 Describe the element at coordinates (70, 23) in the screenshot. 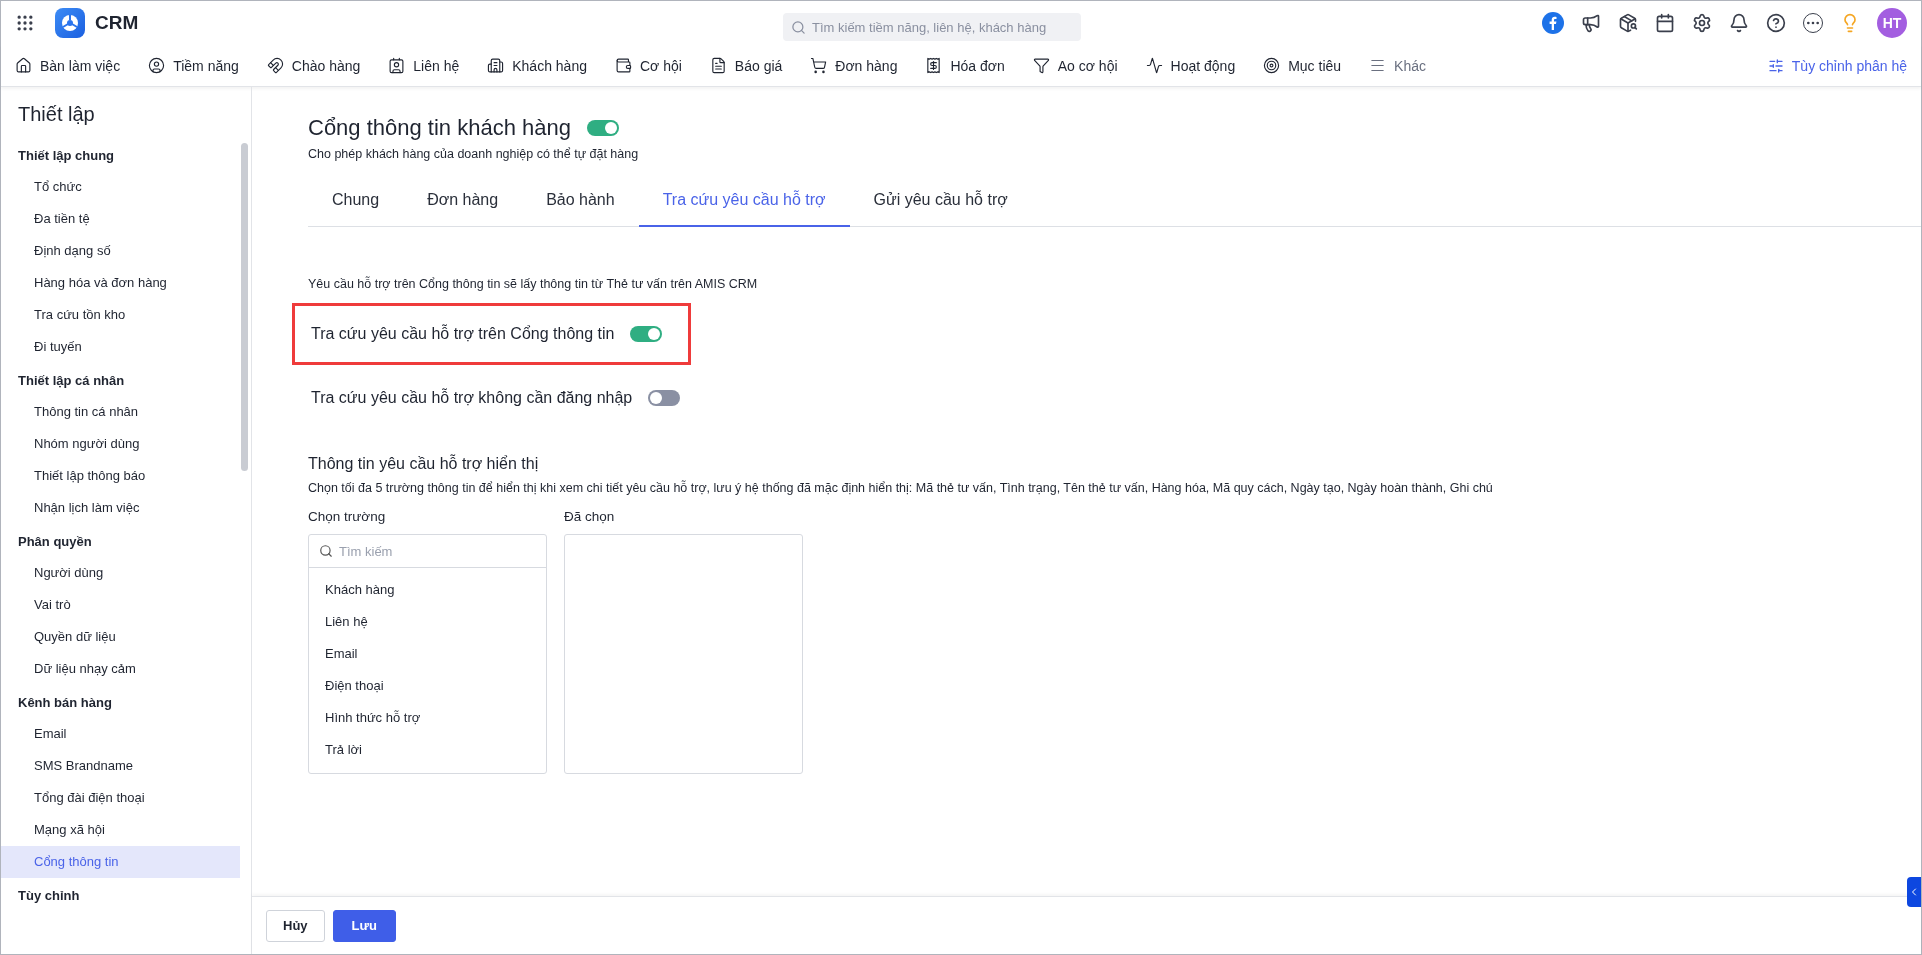

I see `logo-icon` at that location.